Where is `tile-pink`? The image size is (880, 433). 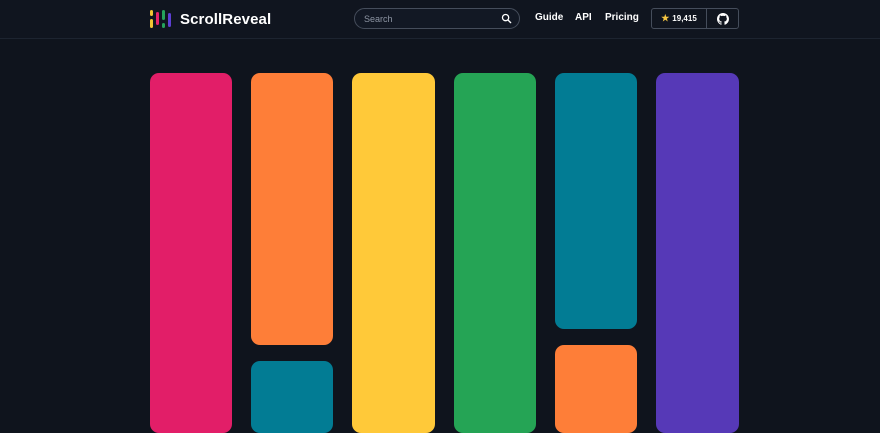
tile-pink is located at coordinates (191, 253).